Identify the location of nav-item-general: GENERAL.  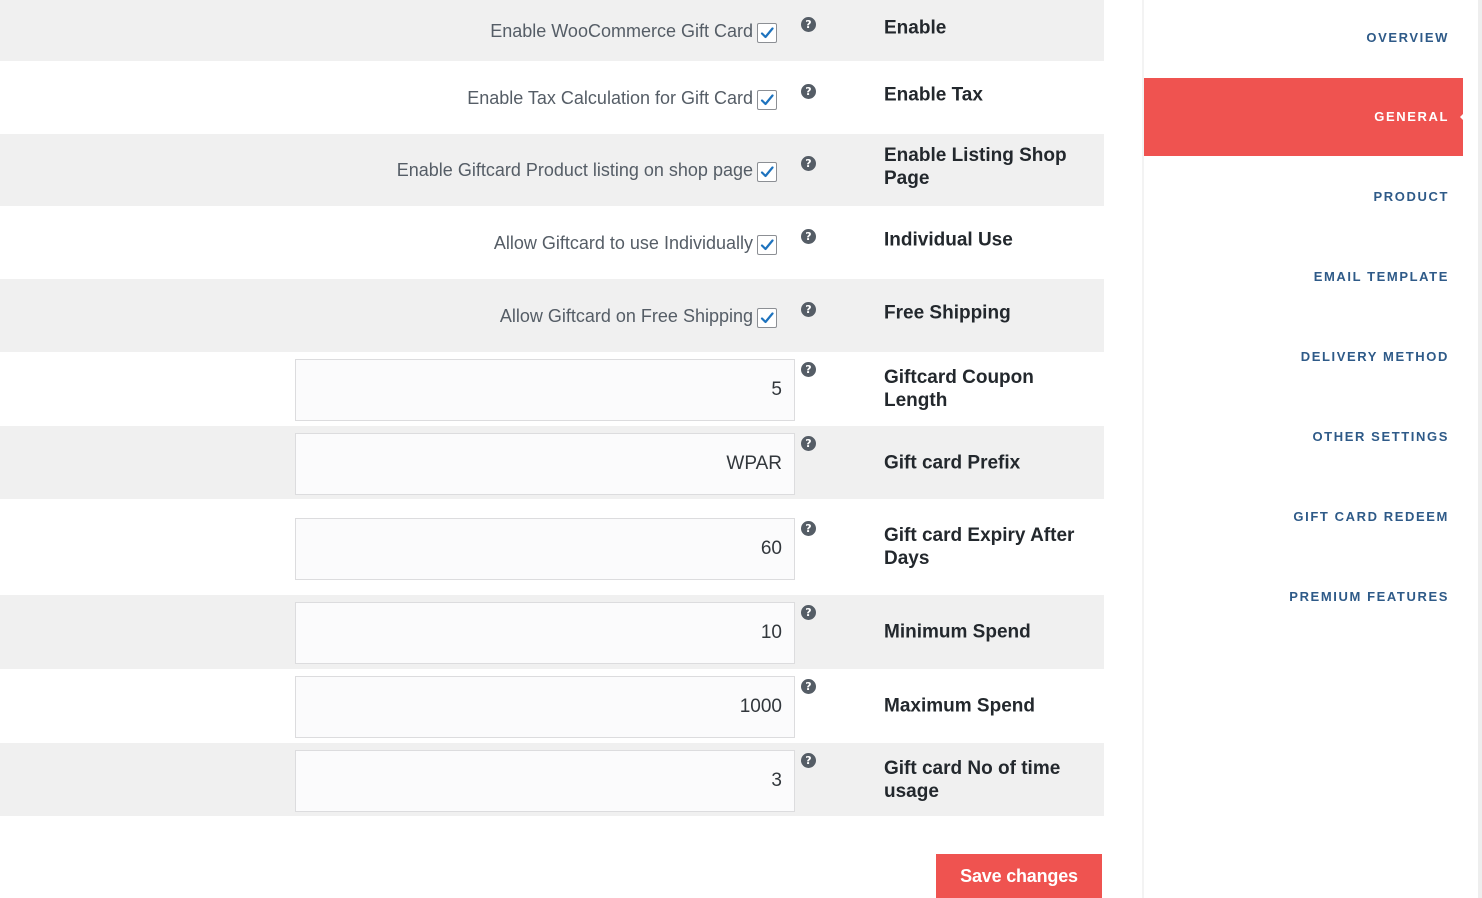
(1303, 117).